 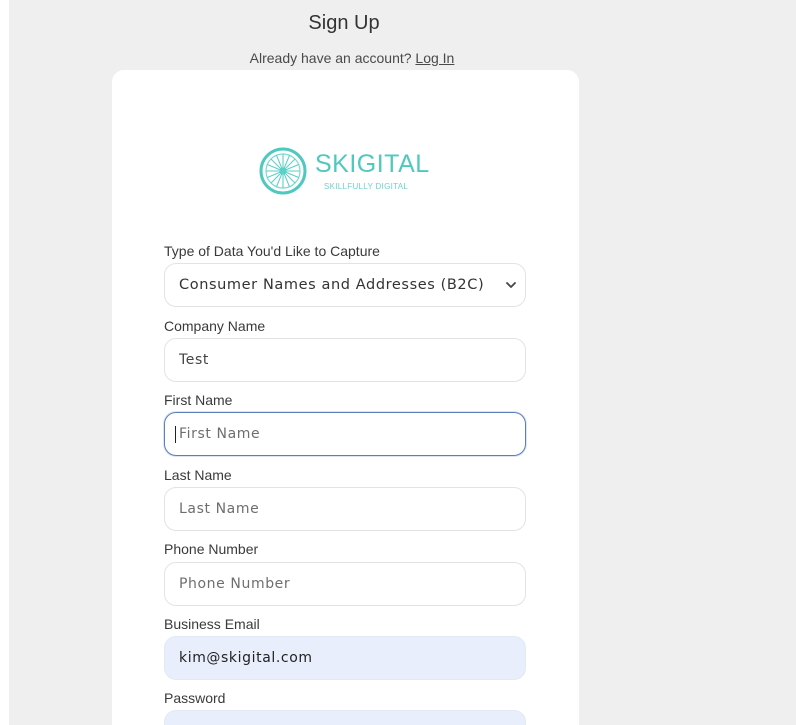 I want to click on first-name-input, so click(x=345, y=434).